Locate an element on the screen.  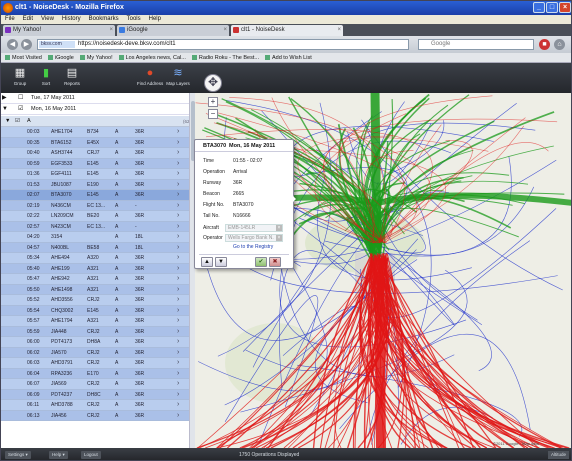
menu-file: File is located at coordinates (10, 19).